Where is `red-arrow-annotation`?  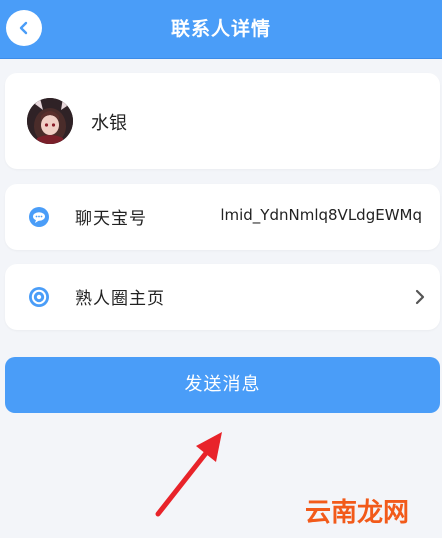
red-arrow-annotation is located at coordinates (188, 474).